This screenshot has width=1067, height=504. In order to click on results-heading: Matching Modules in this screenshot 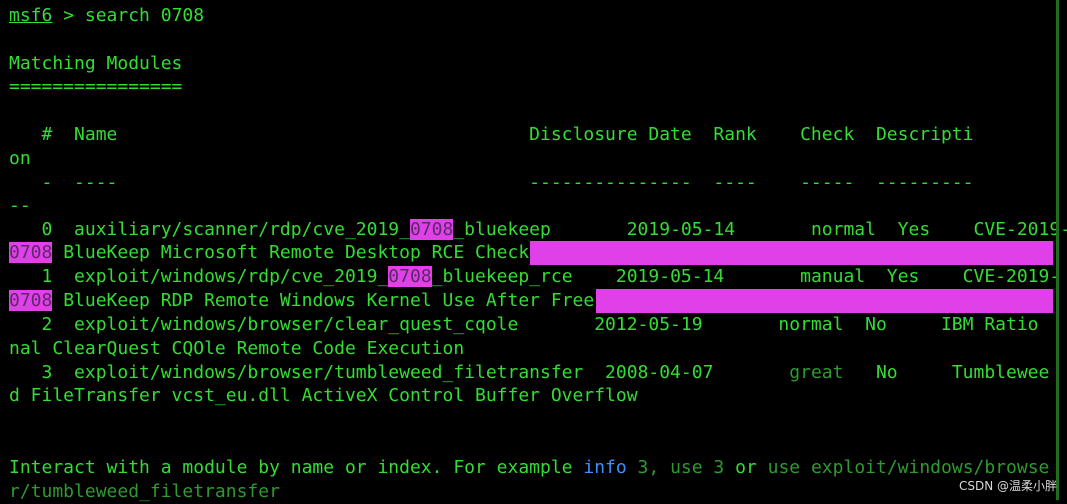, I will do `click(96, 63)`.